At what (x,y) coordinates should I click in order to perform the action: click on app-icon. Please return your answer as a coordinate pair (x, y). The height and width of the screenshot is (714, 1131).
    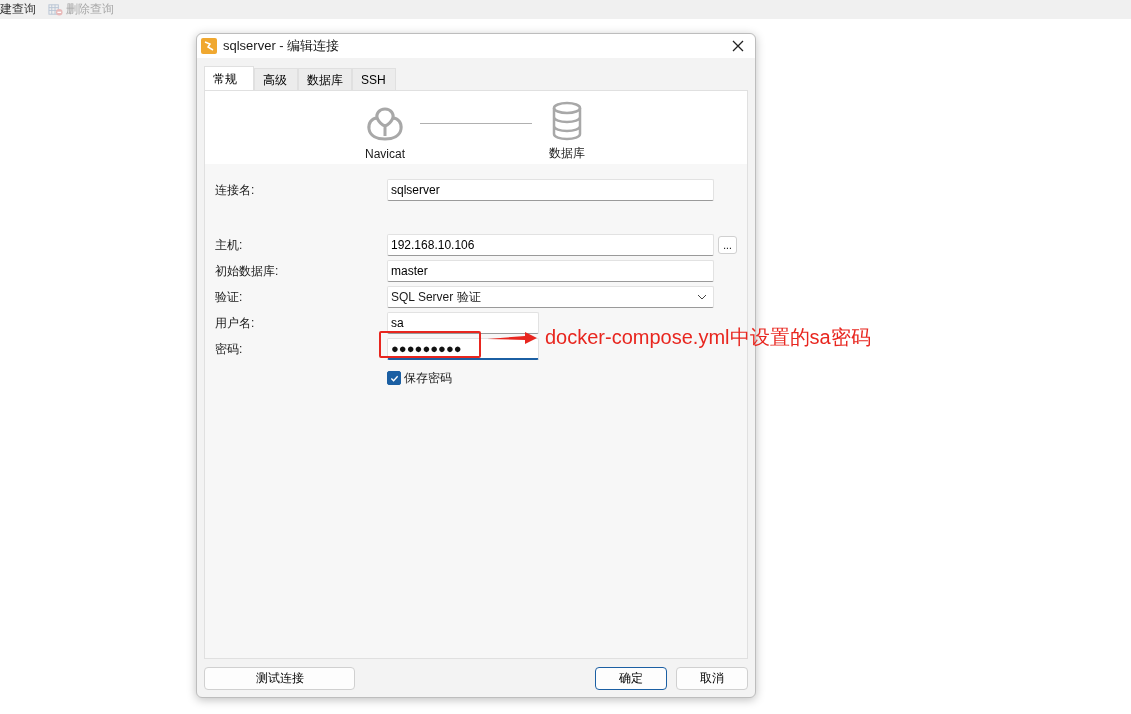
    Looking at the image, I should click on (209, 46).